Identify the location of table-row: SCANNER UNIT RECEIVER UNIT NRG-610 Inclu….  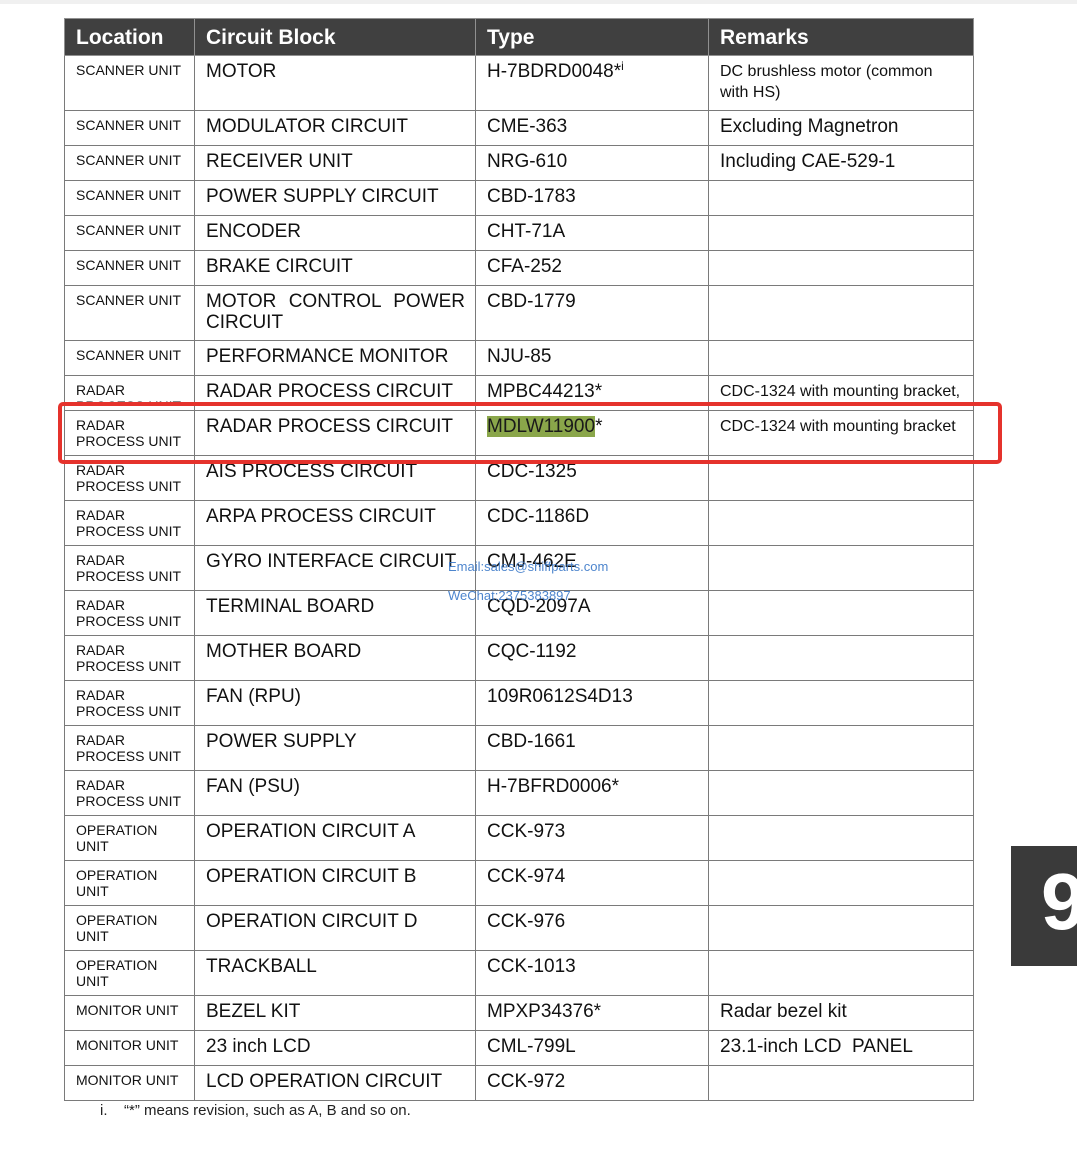
(519, 163).